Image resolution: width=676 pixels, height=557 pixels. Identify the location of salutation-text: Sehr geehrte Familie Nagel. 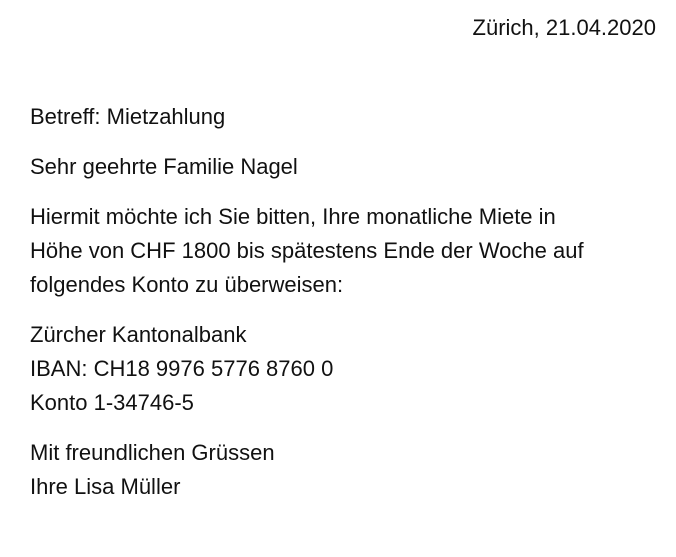
(164, 166).